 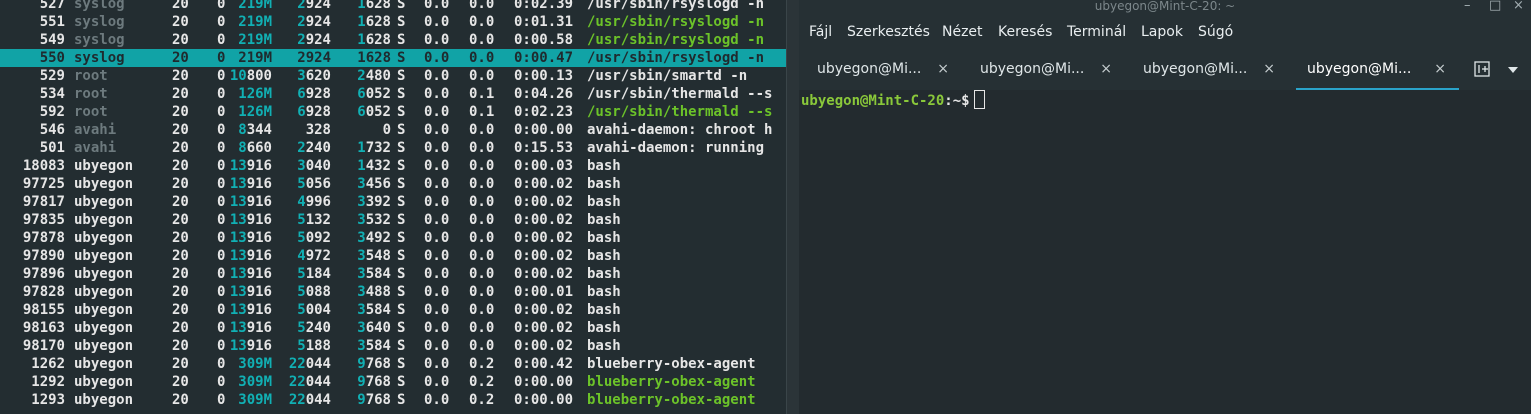 What do you see at coordinates (374, 400) in the screenshot?
I see `process-shr: 9768` at bounding box center [374, 400].